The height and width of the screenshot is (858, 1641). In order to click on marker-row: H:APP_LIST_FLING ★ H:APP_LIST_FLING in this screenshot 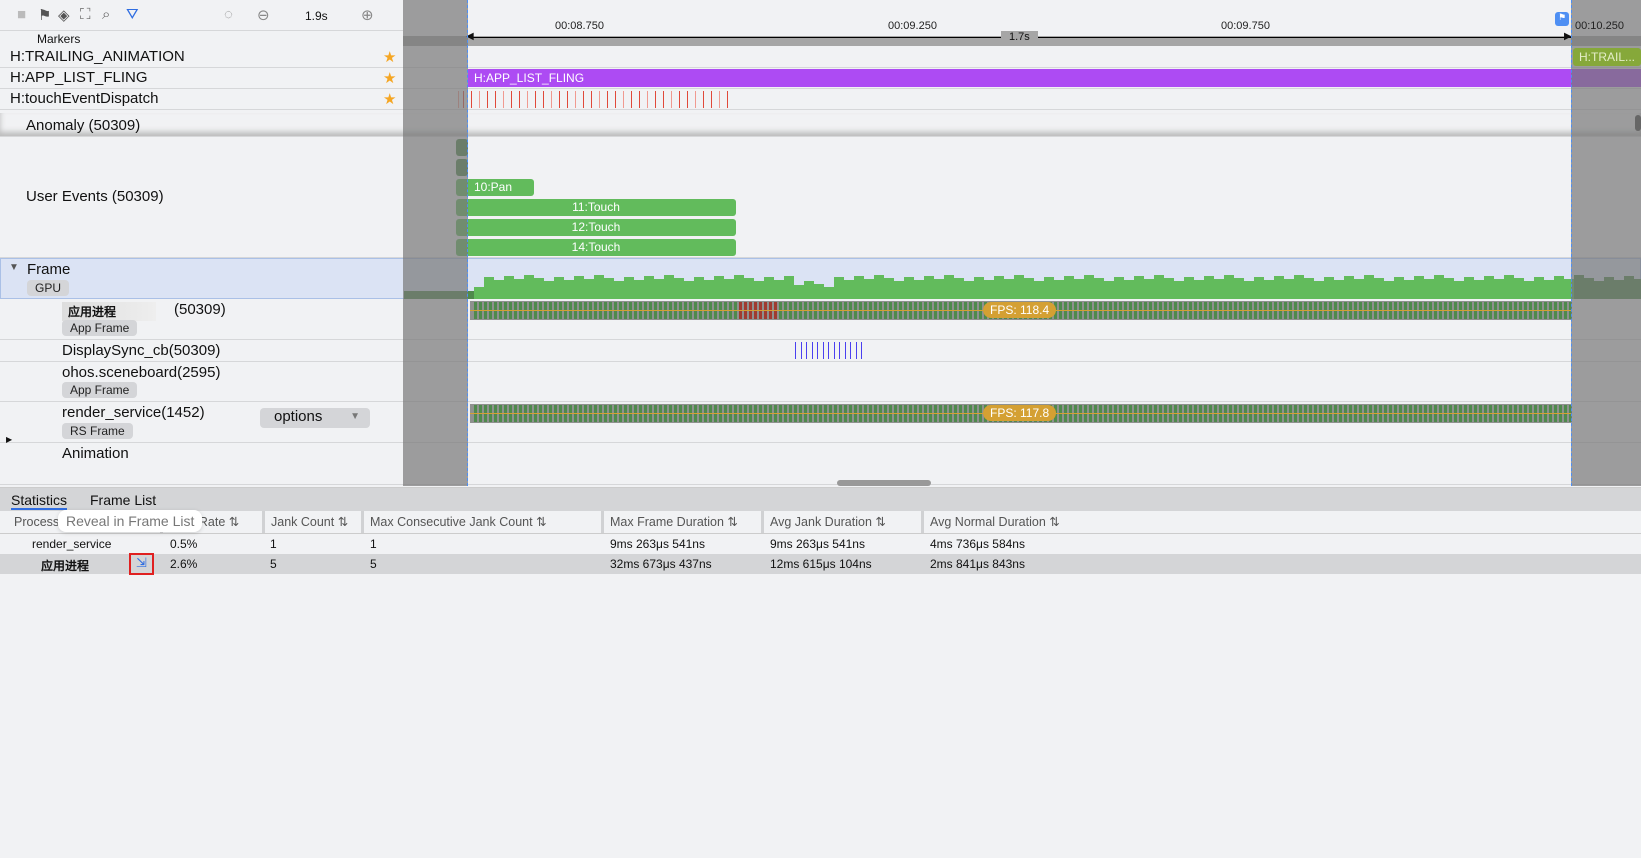, I will do `click(820, 78)`.